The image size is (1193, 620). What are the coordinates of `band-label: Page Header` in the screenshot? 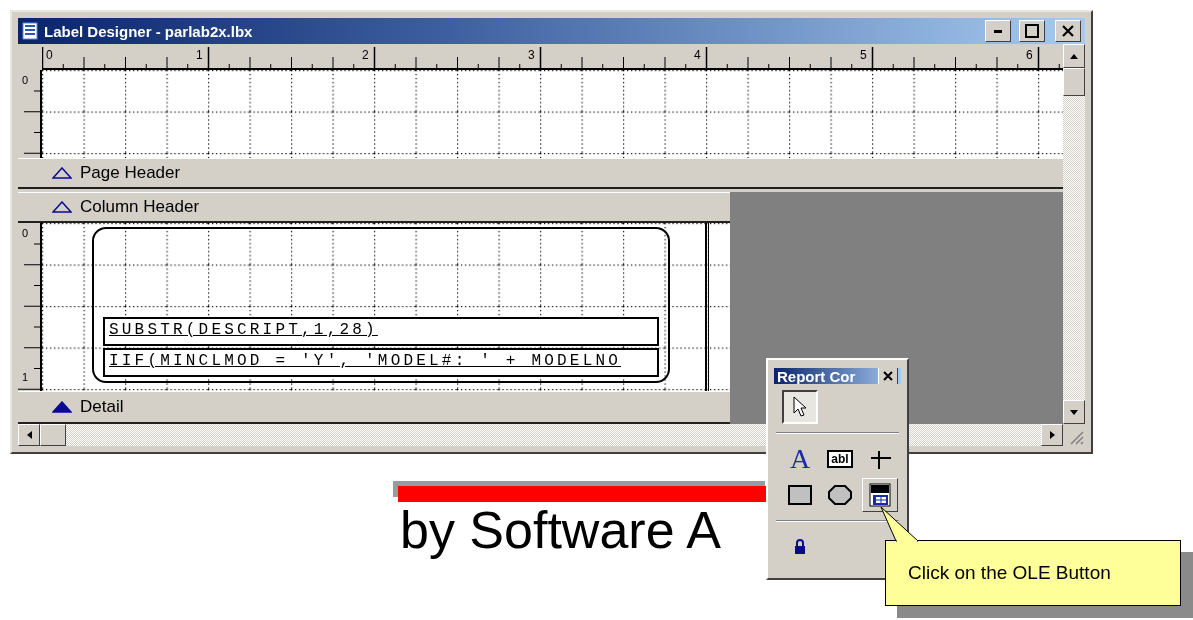 It's located at (130, 173).